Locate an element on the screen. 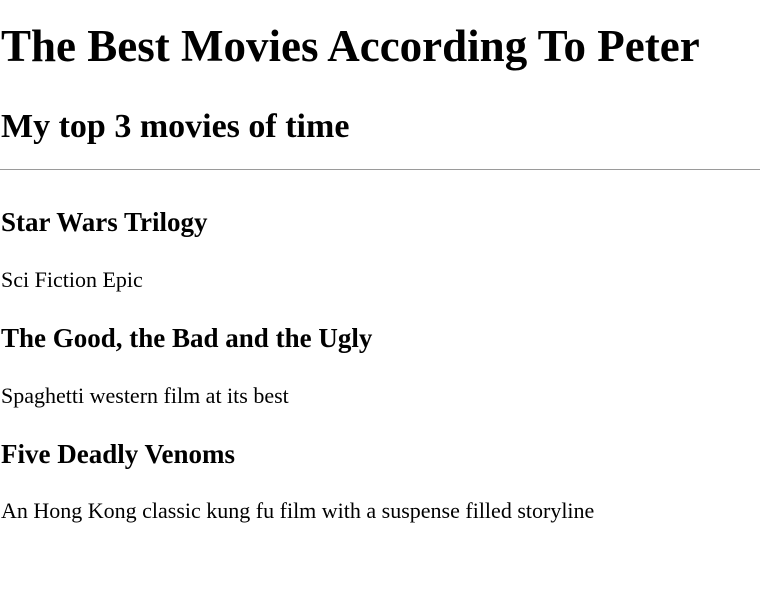 The height and width of the screenshot is (600, 760). page-subtitle: My top 3 movies of time is located at coordinates (175, 126).